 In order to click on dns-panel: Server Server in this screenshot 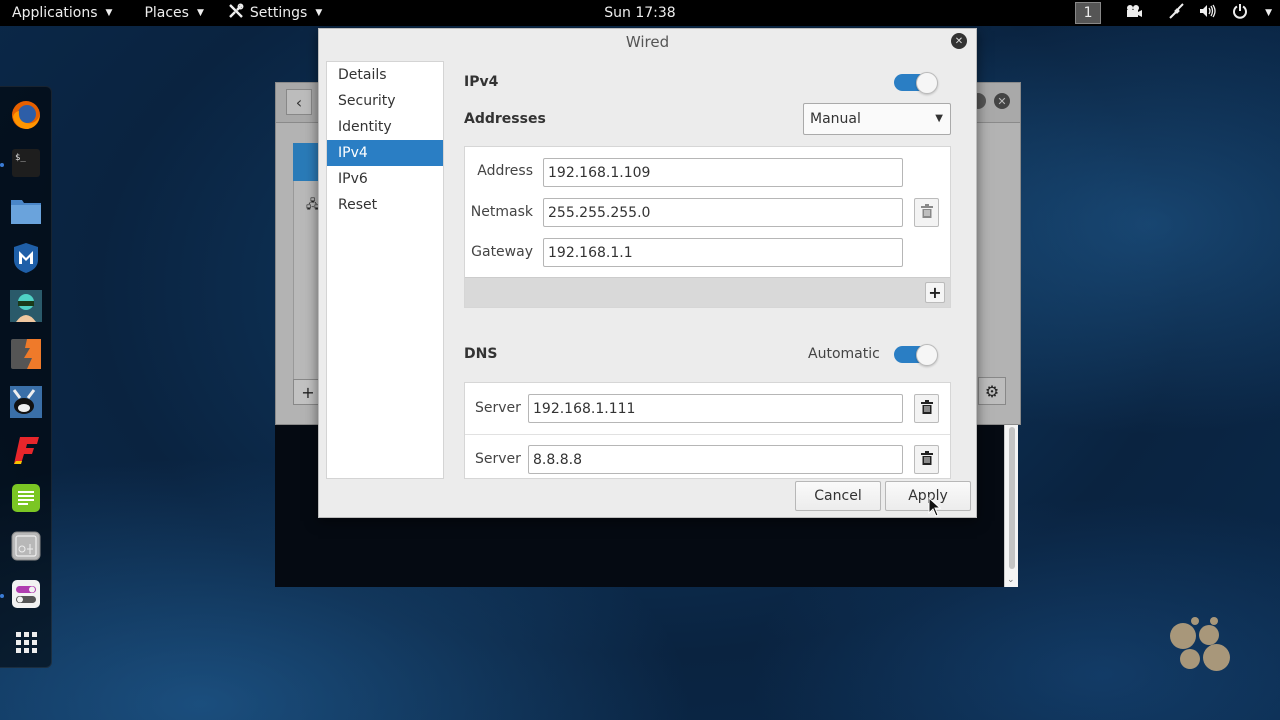, I will do `click(707, 430)`.